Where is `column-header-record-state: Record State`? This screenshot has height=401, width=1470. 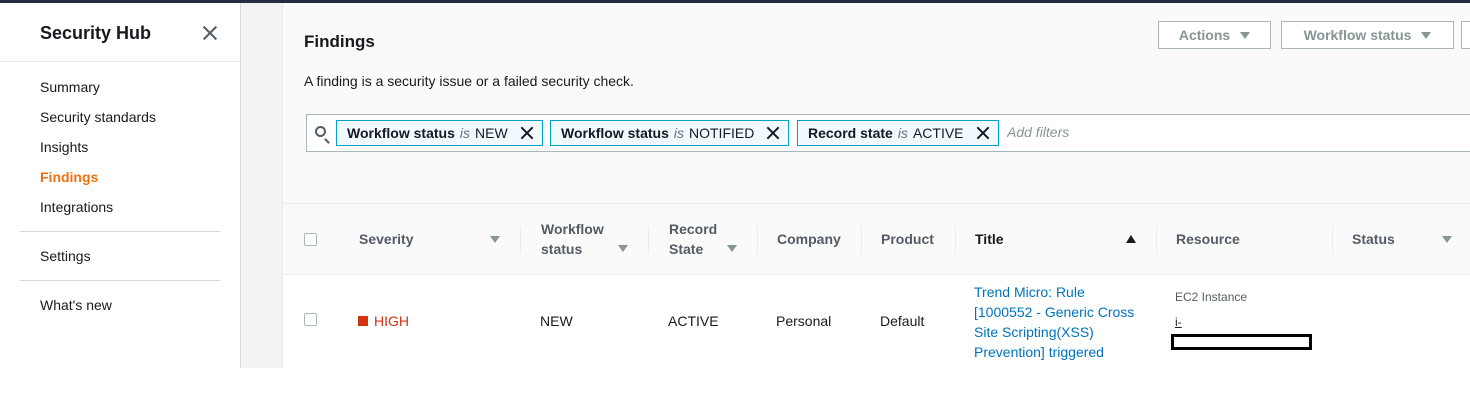 column-header-record-state: Record State is located at coordinates (693, 239).